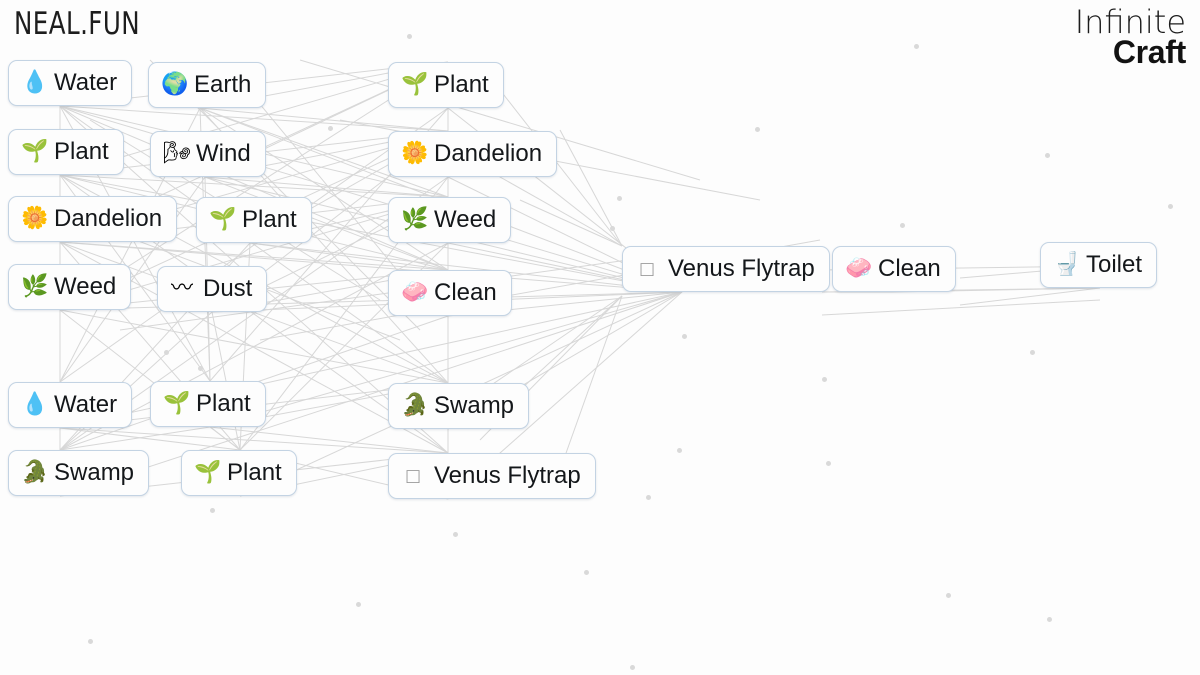 The height and width of the screenshot is (675, 1200). What do you see at coordinates (1114, 264) in the screenshot?
I see `item-label: Toilet` at bounding box center [1114, 264].